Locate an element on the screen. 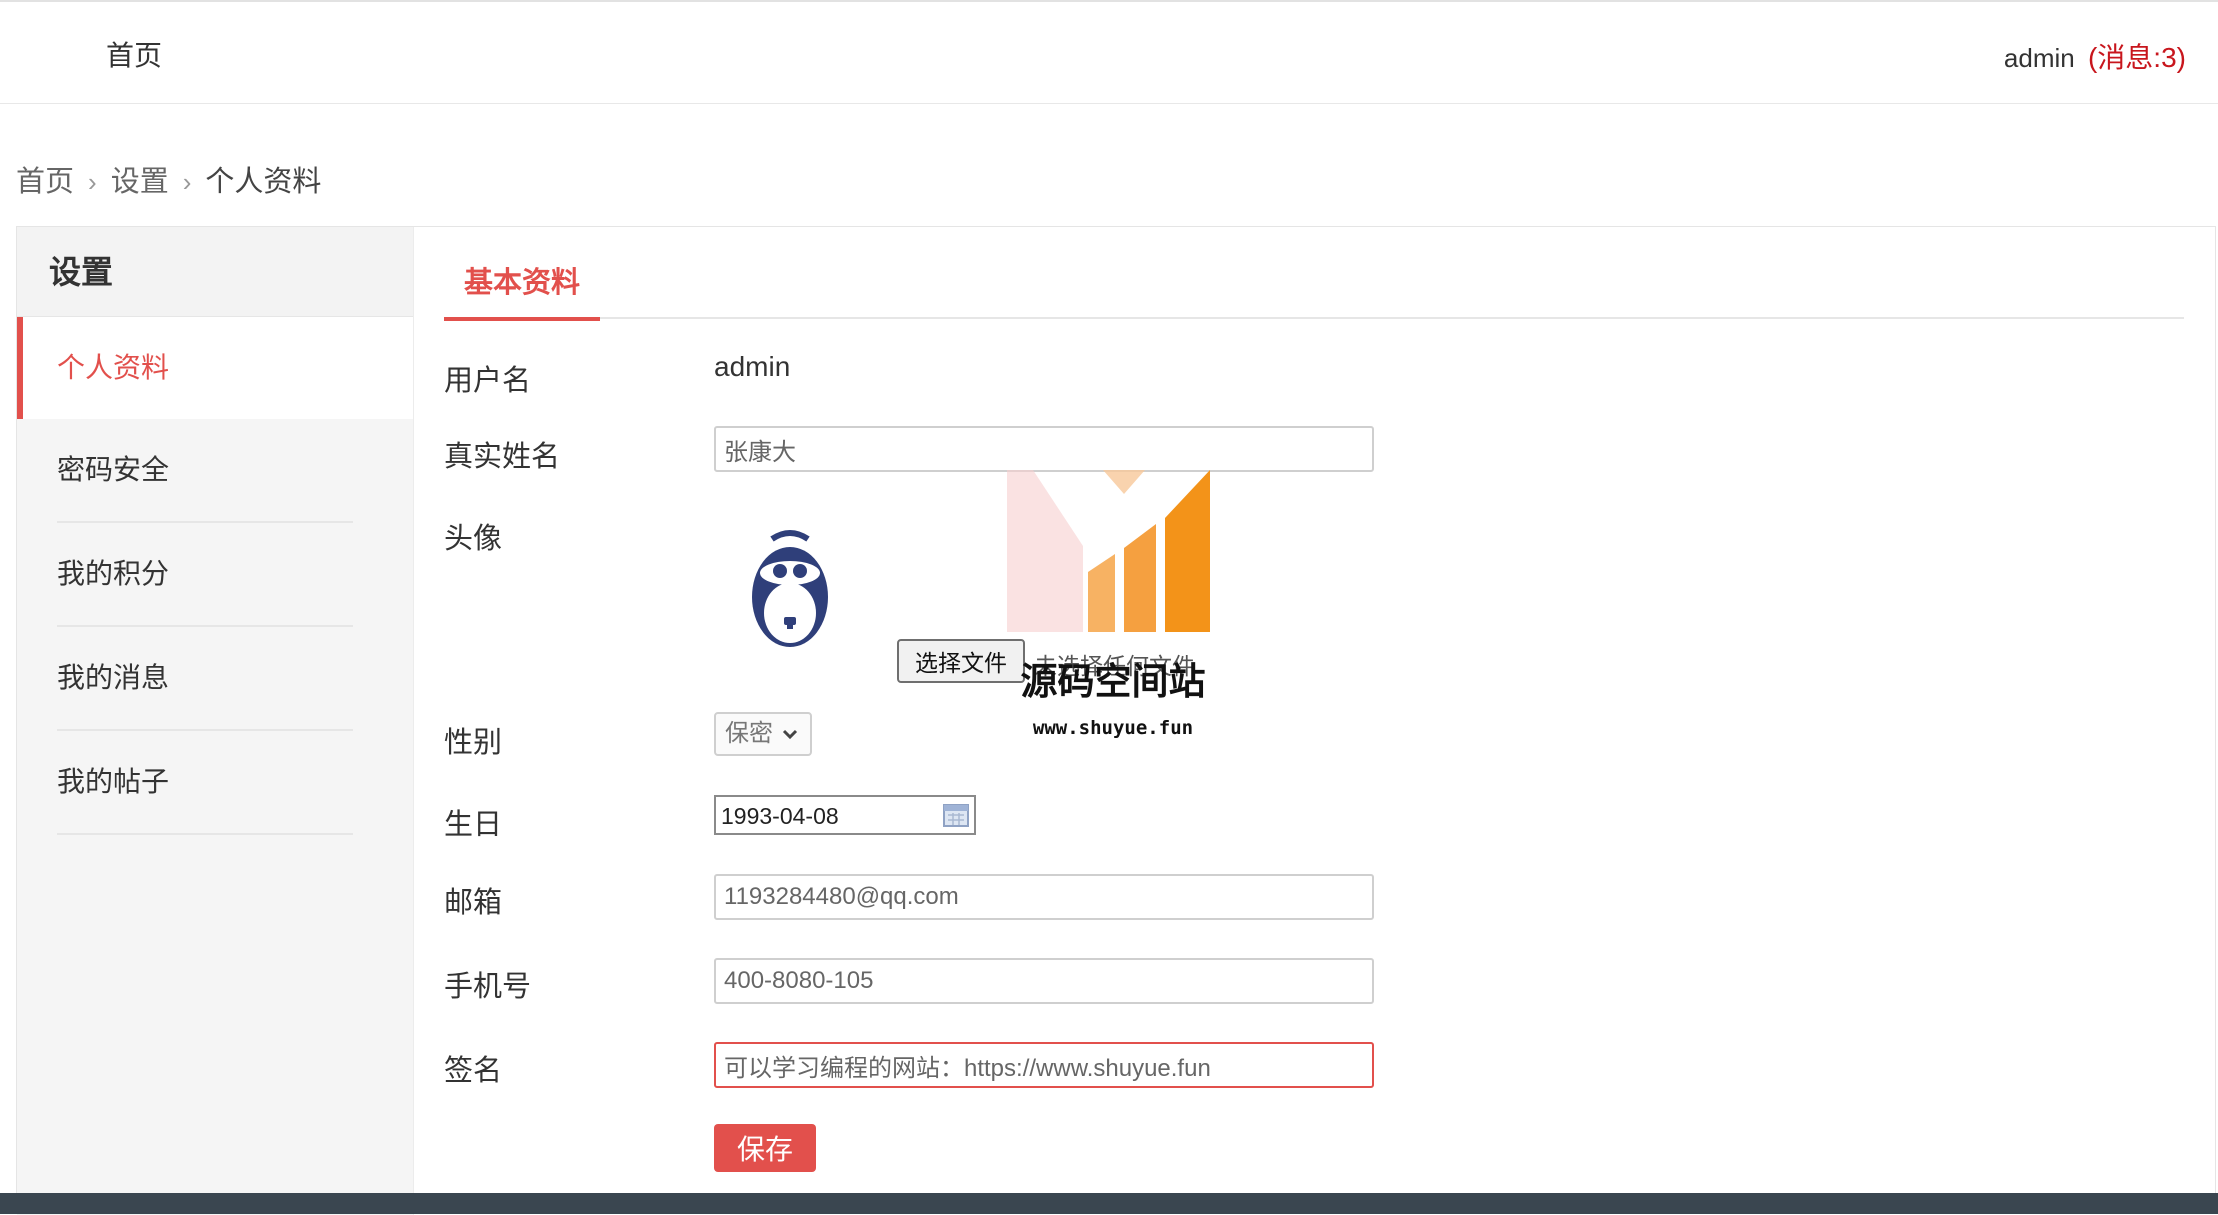 Image resolution: width=2218 pixels, height=1215 pixels. breadcrumb: 首页 › 设置 › 个人资料 is located at coordinates (168, 179).